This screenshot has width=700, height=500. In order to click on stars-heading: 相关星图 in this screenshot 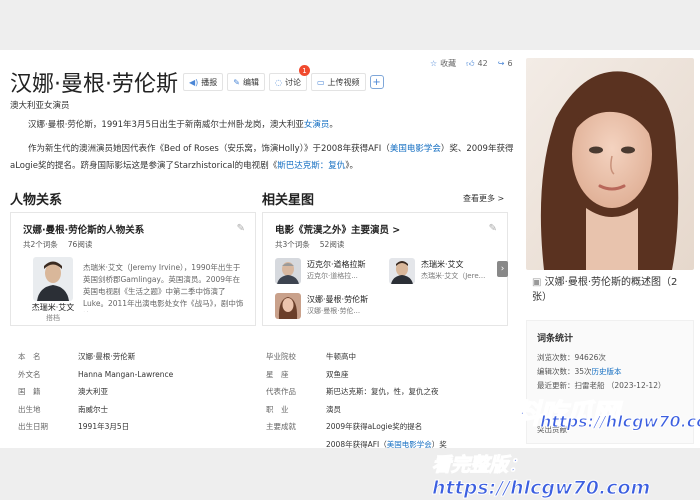, I will do `click(288, 200)`.